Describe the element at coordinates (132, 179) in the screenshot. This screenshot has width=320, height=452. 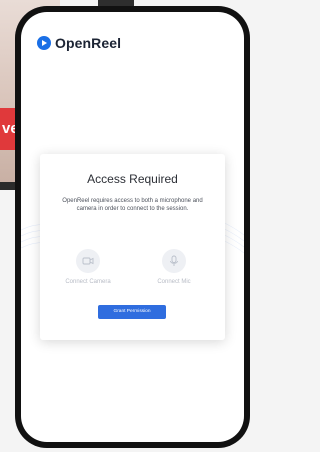
I see `dialog-title: Access Required` at that location.